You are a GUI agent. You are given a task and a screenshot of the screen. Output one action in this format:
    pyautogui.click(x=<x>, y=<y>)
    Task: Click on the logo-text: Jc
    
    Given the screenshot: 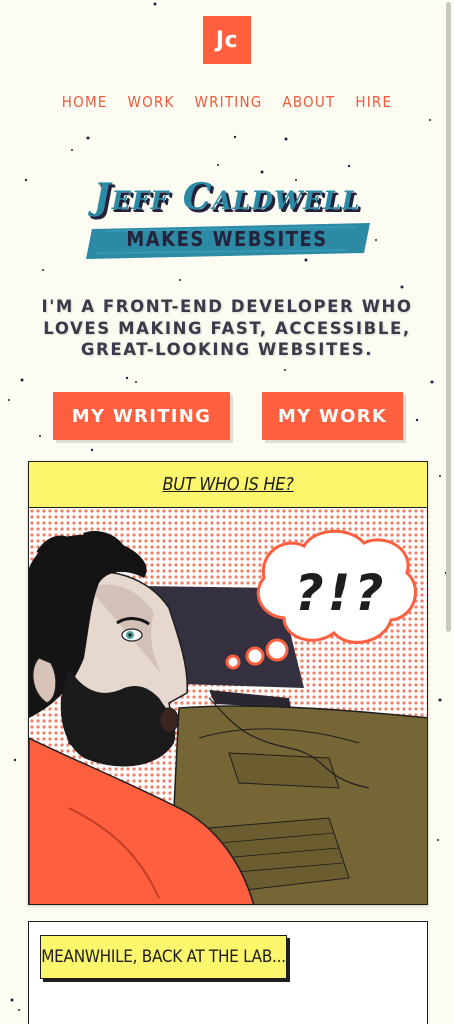 What is the action you would take?
    pyautogui.click(x=227, y=40)
    